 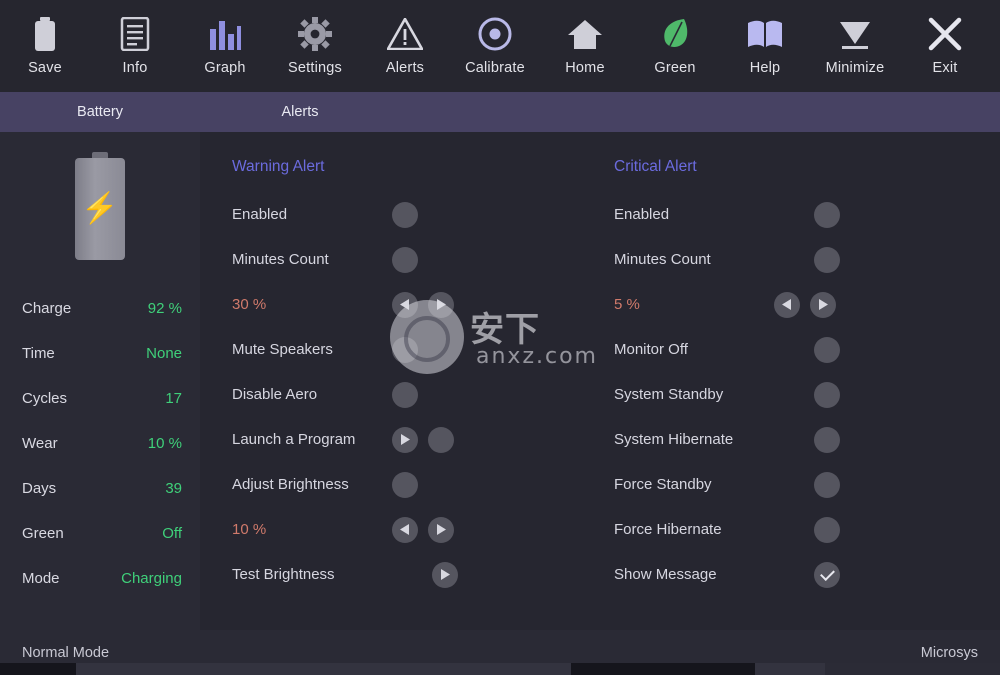 I want to click on stat-value-charge: 92 %, so click(x=164, y=308).